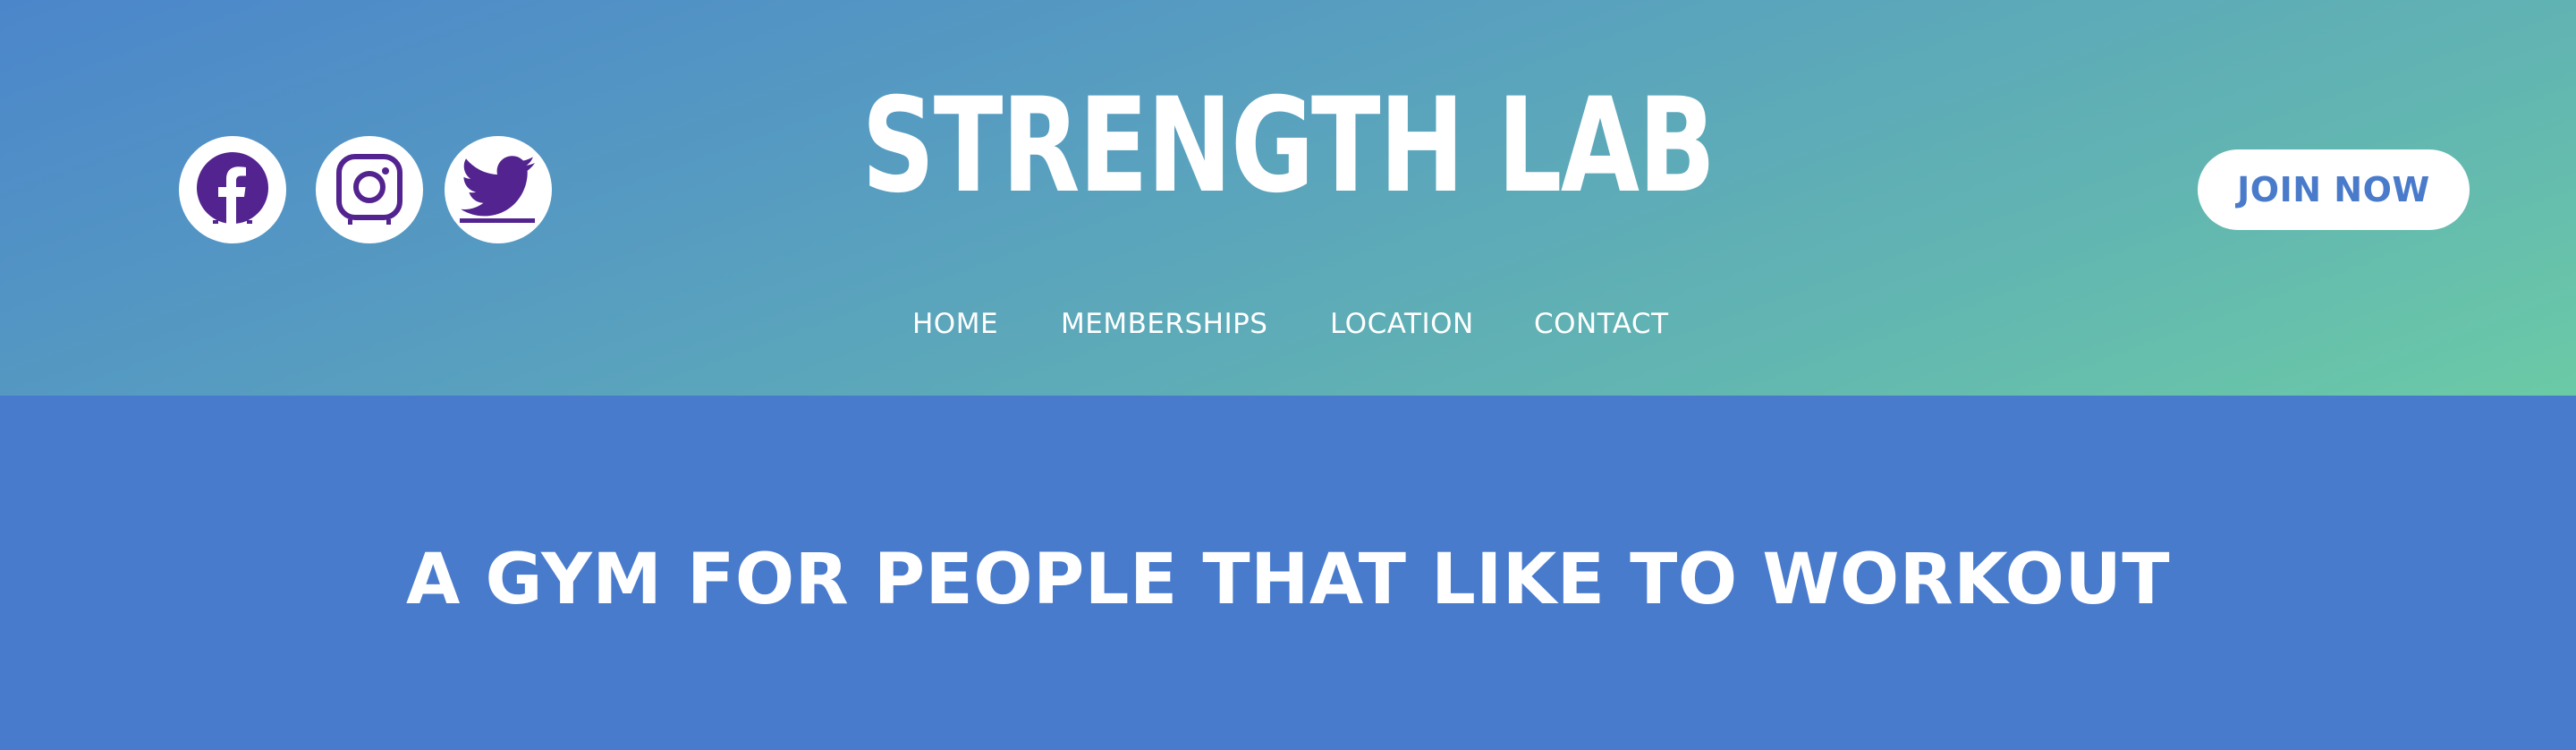 The image size is (2576, 750). Describe the element at coordinates (1164, 324) in the screenshot. I see `nav-item-memberships: MEMBERSHIPS` at that location.